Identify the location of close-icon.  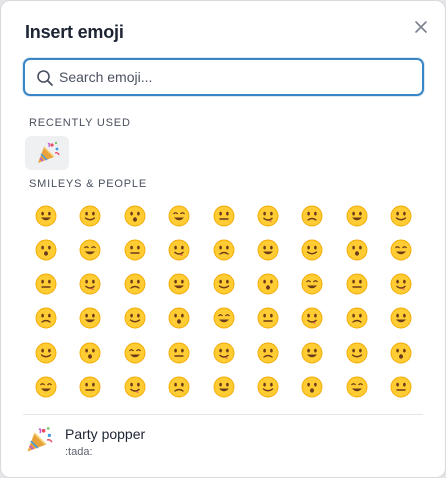
(421, 27).